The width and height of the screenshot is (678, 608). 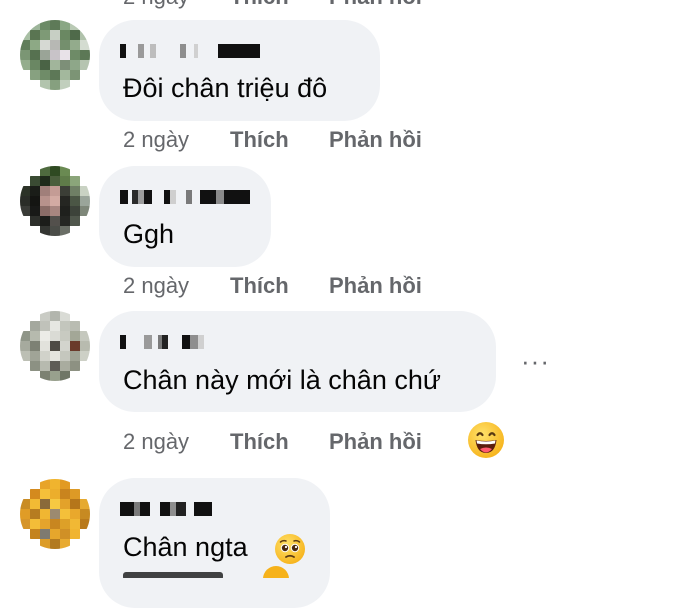 I want to click on comment-text: Chân này mới là chân chứ, so click(x=282, y=380).